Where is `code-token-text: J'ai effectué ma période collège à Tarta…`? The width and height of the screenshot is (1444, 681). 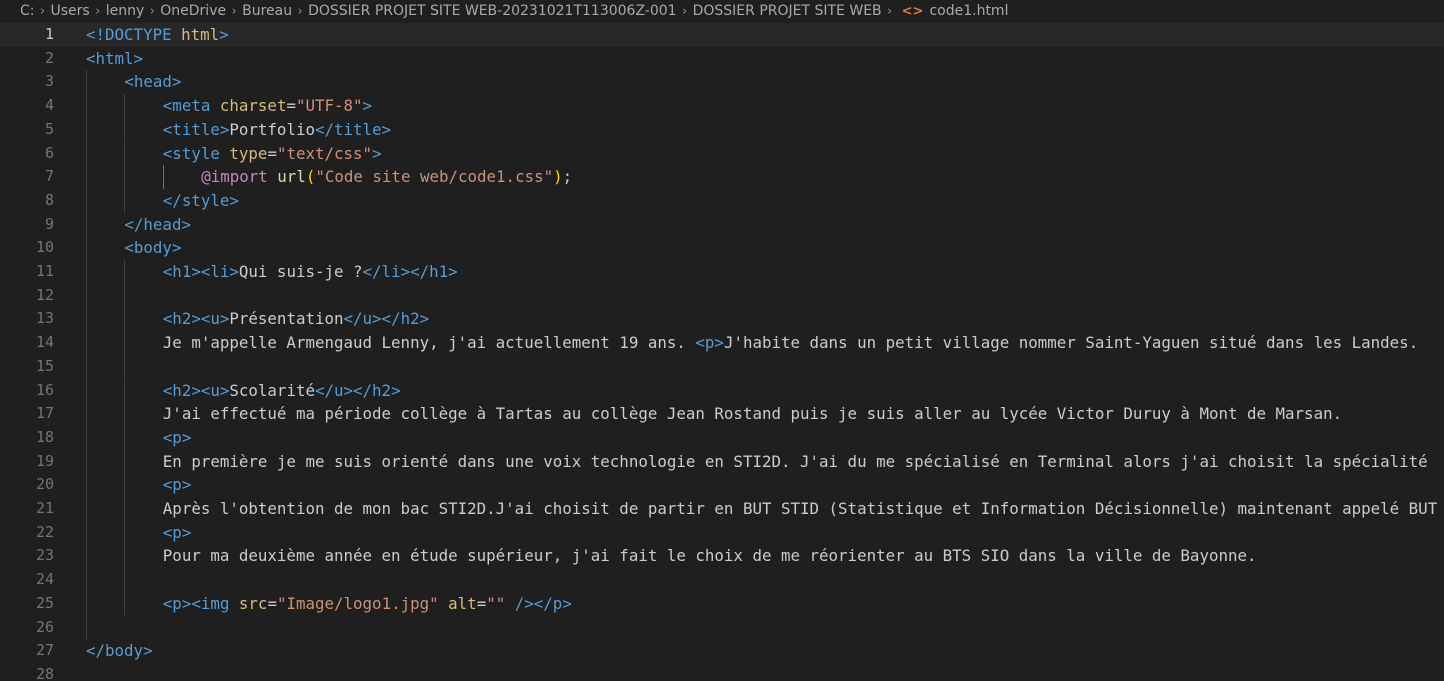 code-token-text: J'ai effectué ma période collège à Tarta… is located at coordinates (752, 414).